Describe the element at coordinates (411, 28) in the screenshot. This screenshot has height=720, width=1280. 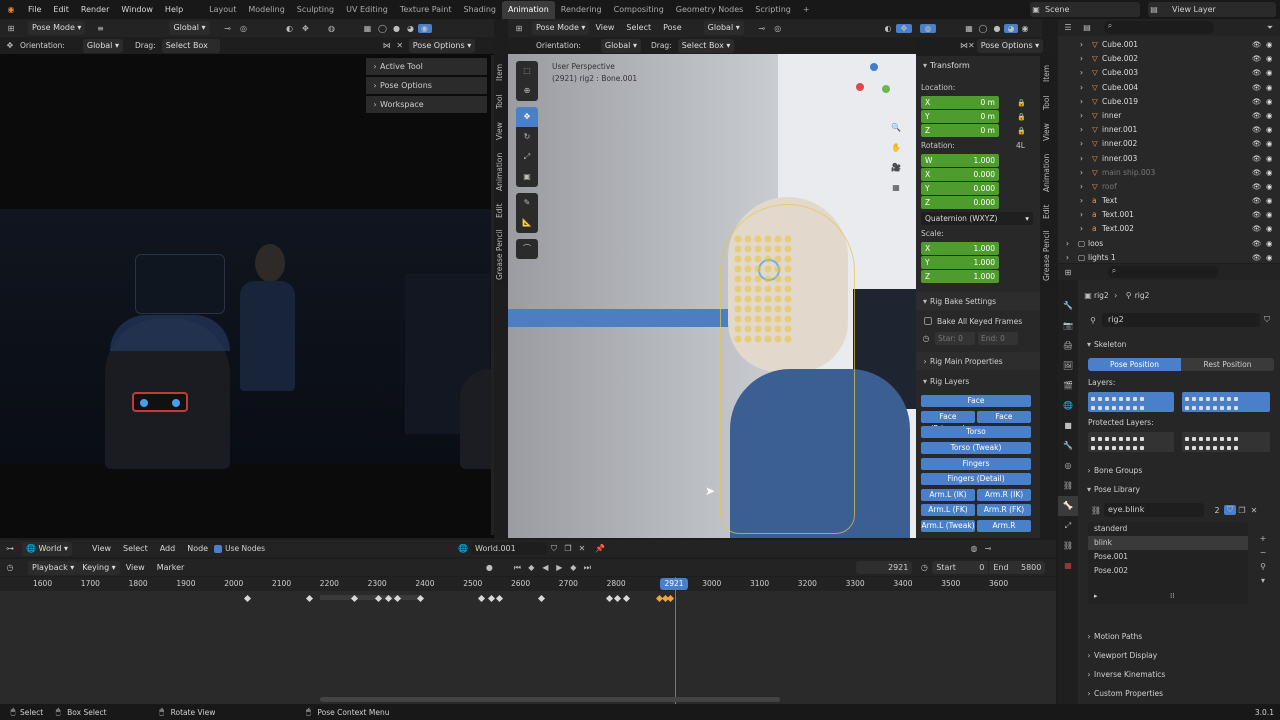
I see `shading-material-icon: ◕` at that location.